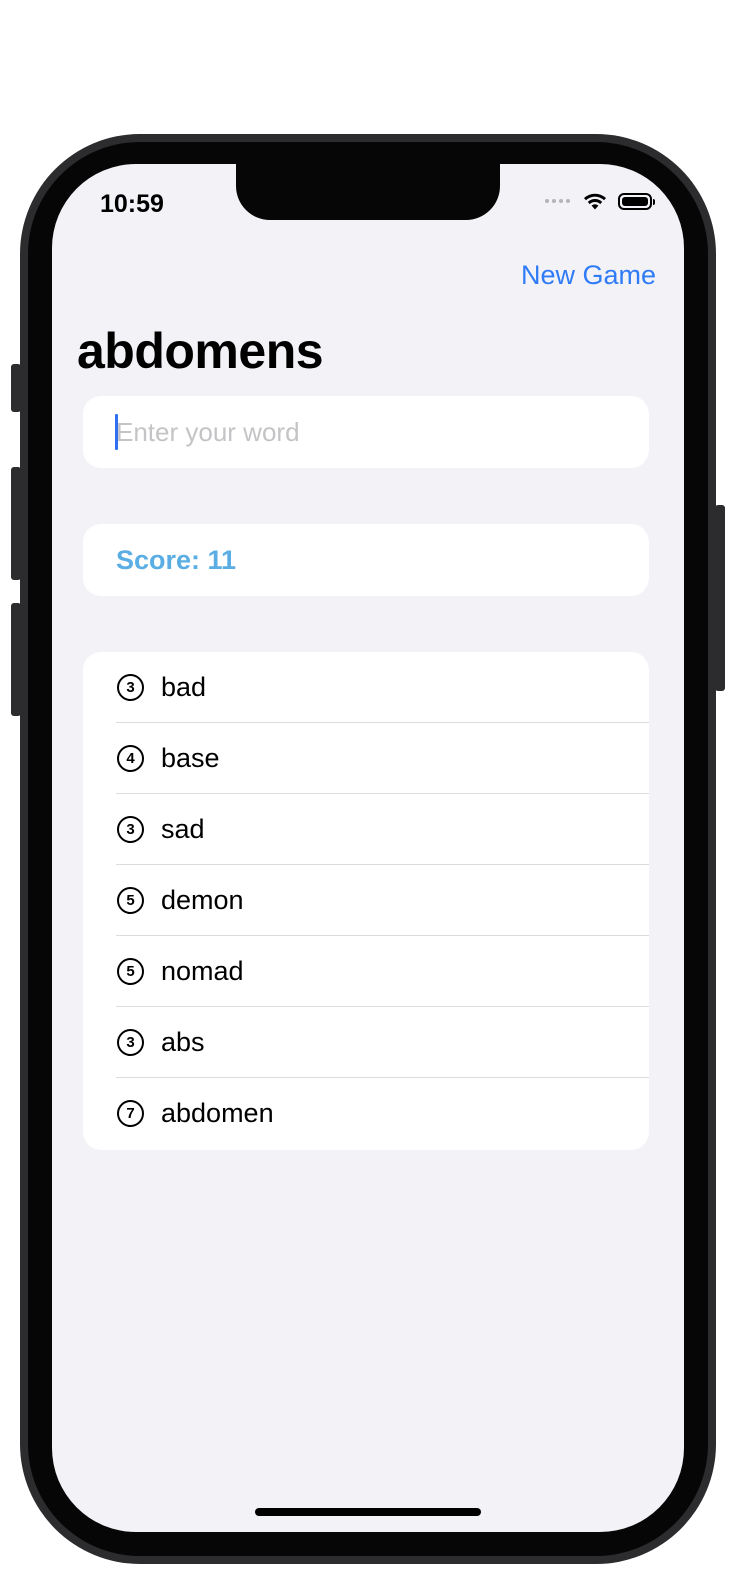 This screenshot has width=746, height=1596. What do you see at coordinates (130, 1113) in the screenshot?
I see `count-circle-icon: 7` at bounding box center [130, 1113].